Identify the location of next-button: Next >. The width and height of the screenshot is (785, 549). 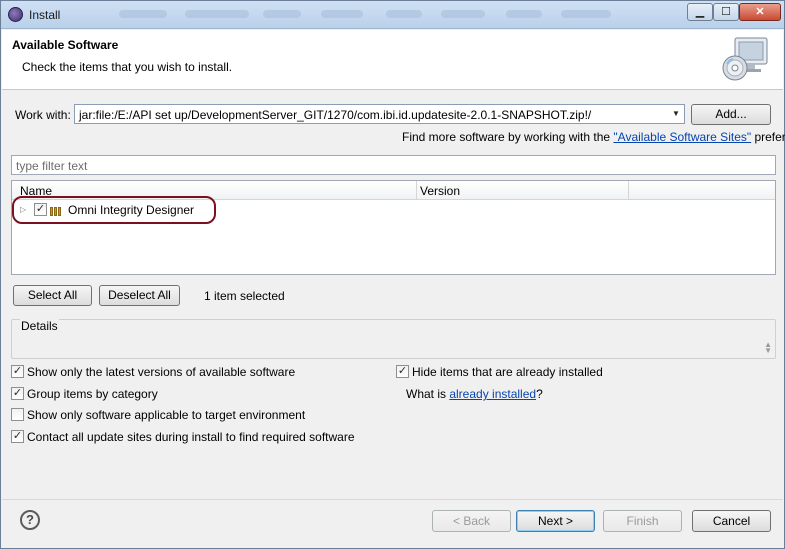
(555, 521).